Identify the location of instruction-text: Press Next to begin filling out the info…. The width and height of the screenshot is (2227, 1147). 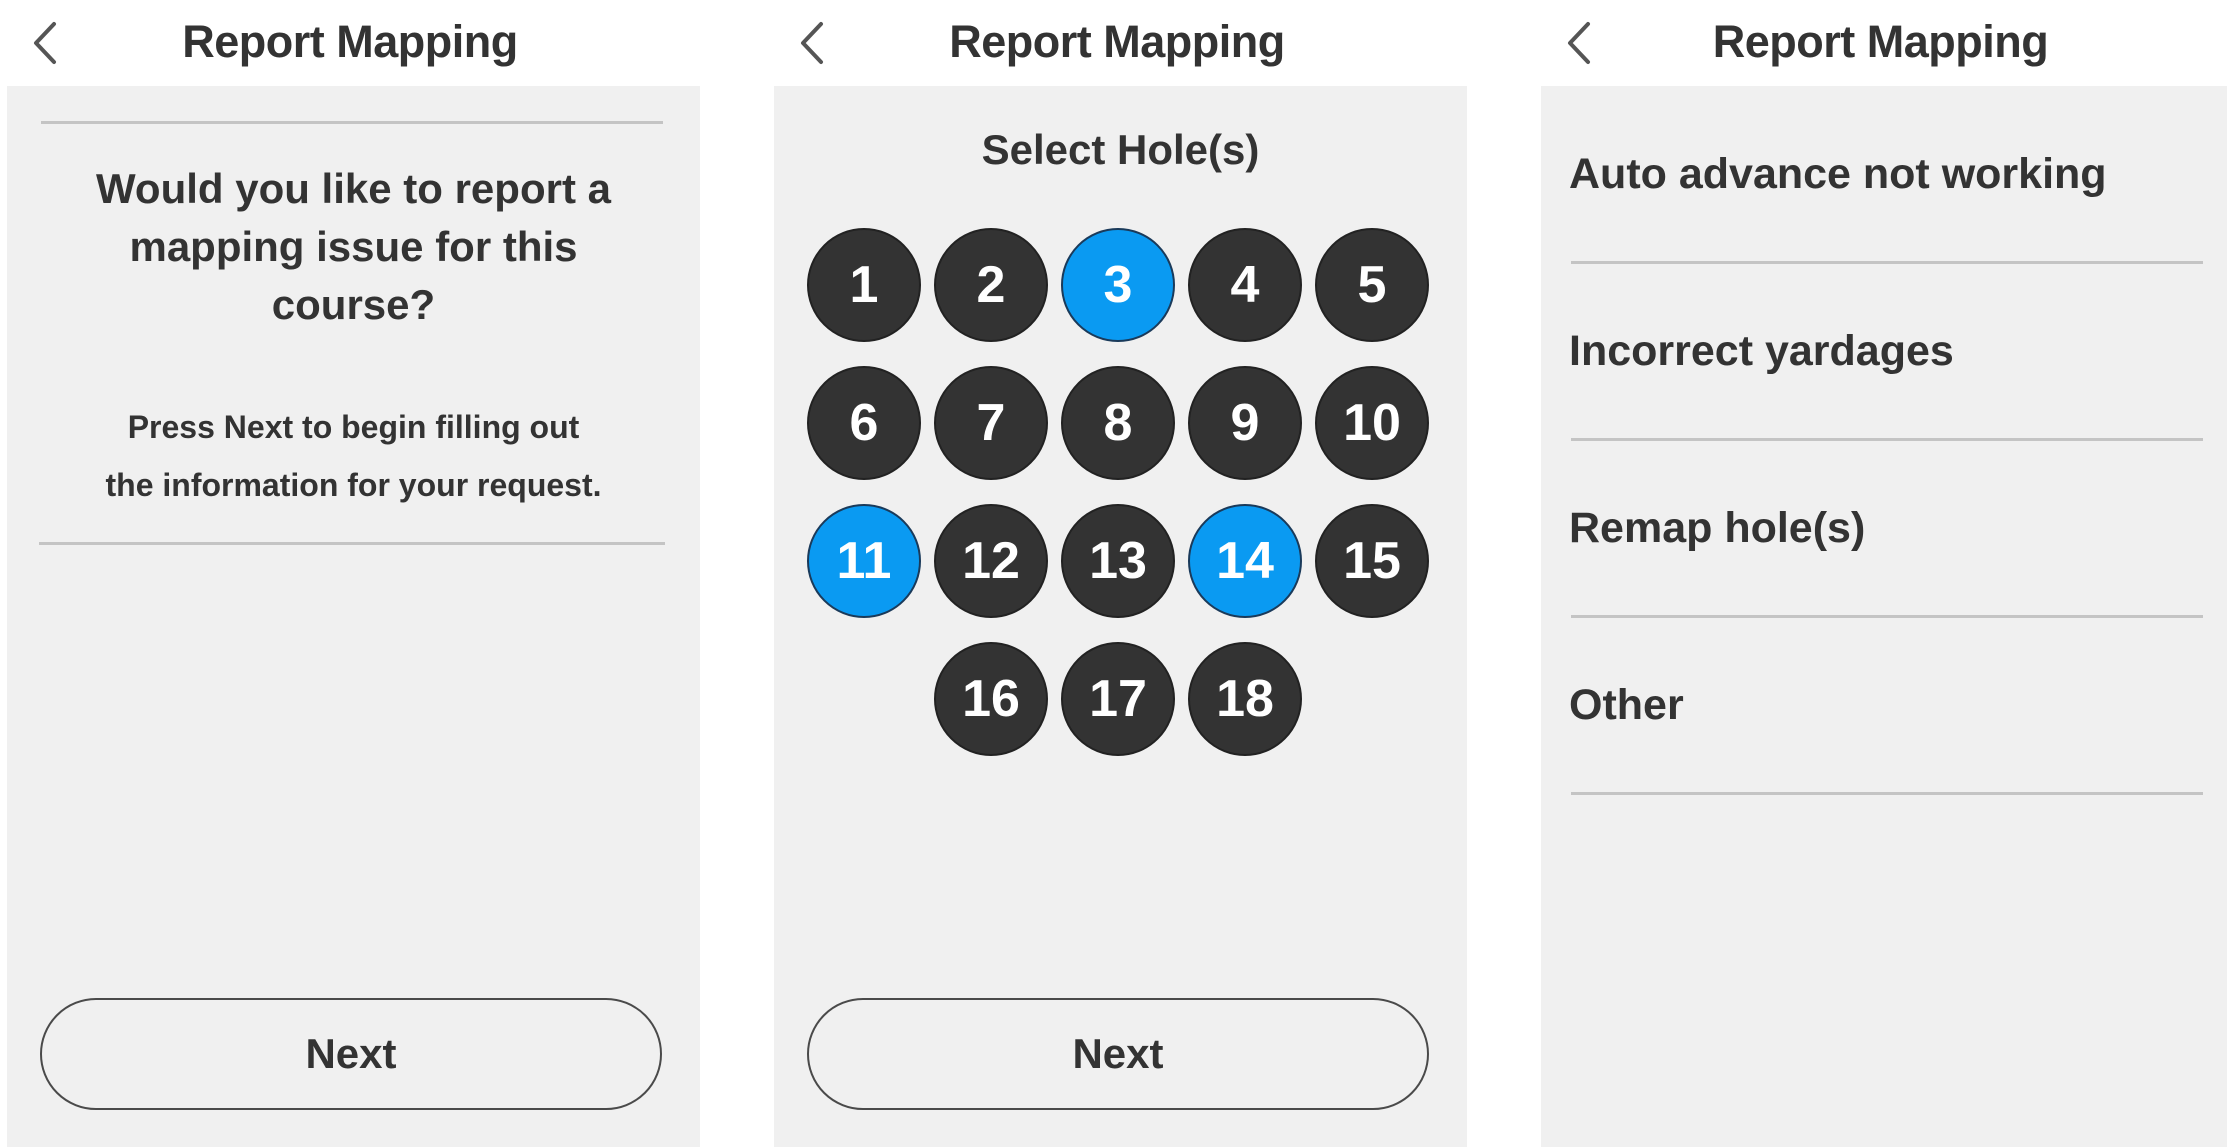
(353, 456).